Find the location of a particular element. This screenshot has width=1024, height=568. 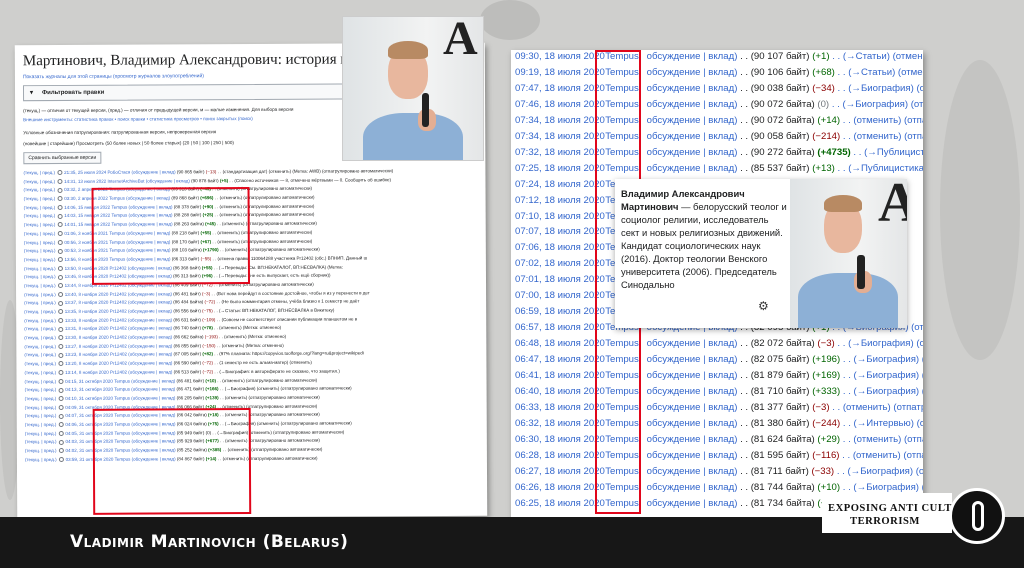

revision-date-link: 07:07, 18 июля 2020 is located at coordinates (560, 232).